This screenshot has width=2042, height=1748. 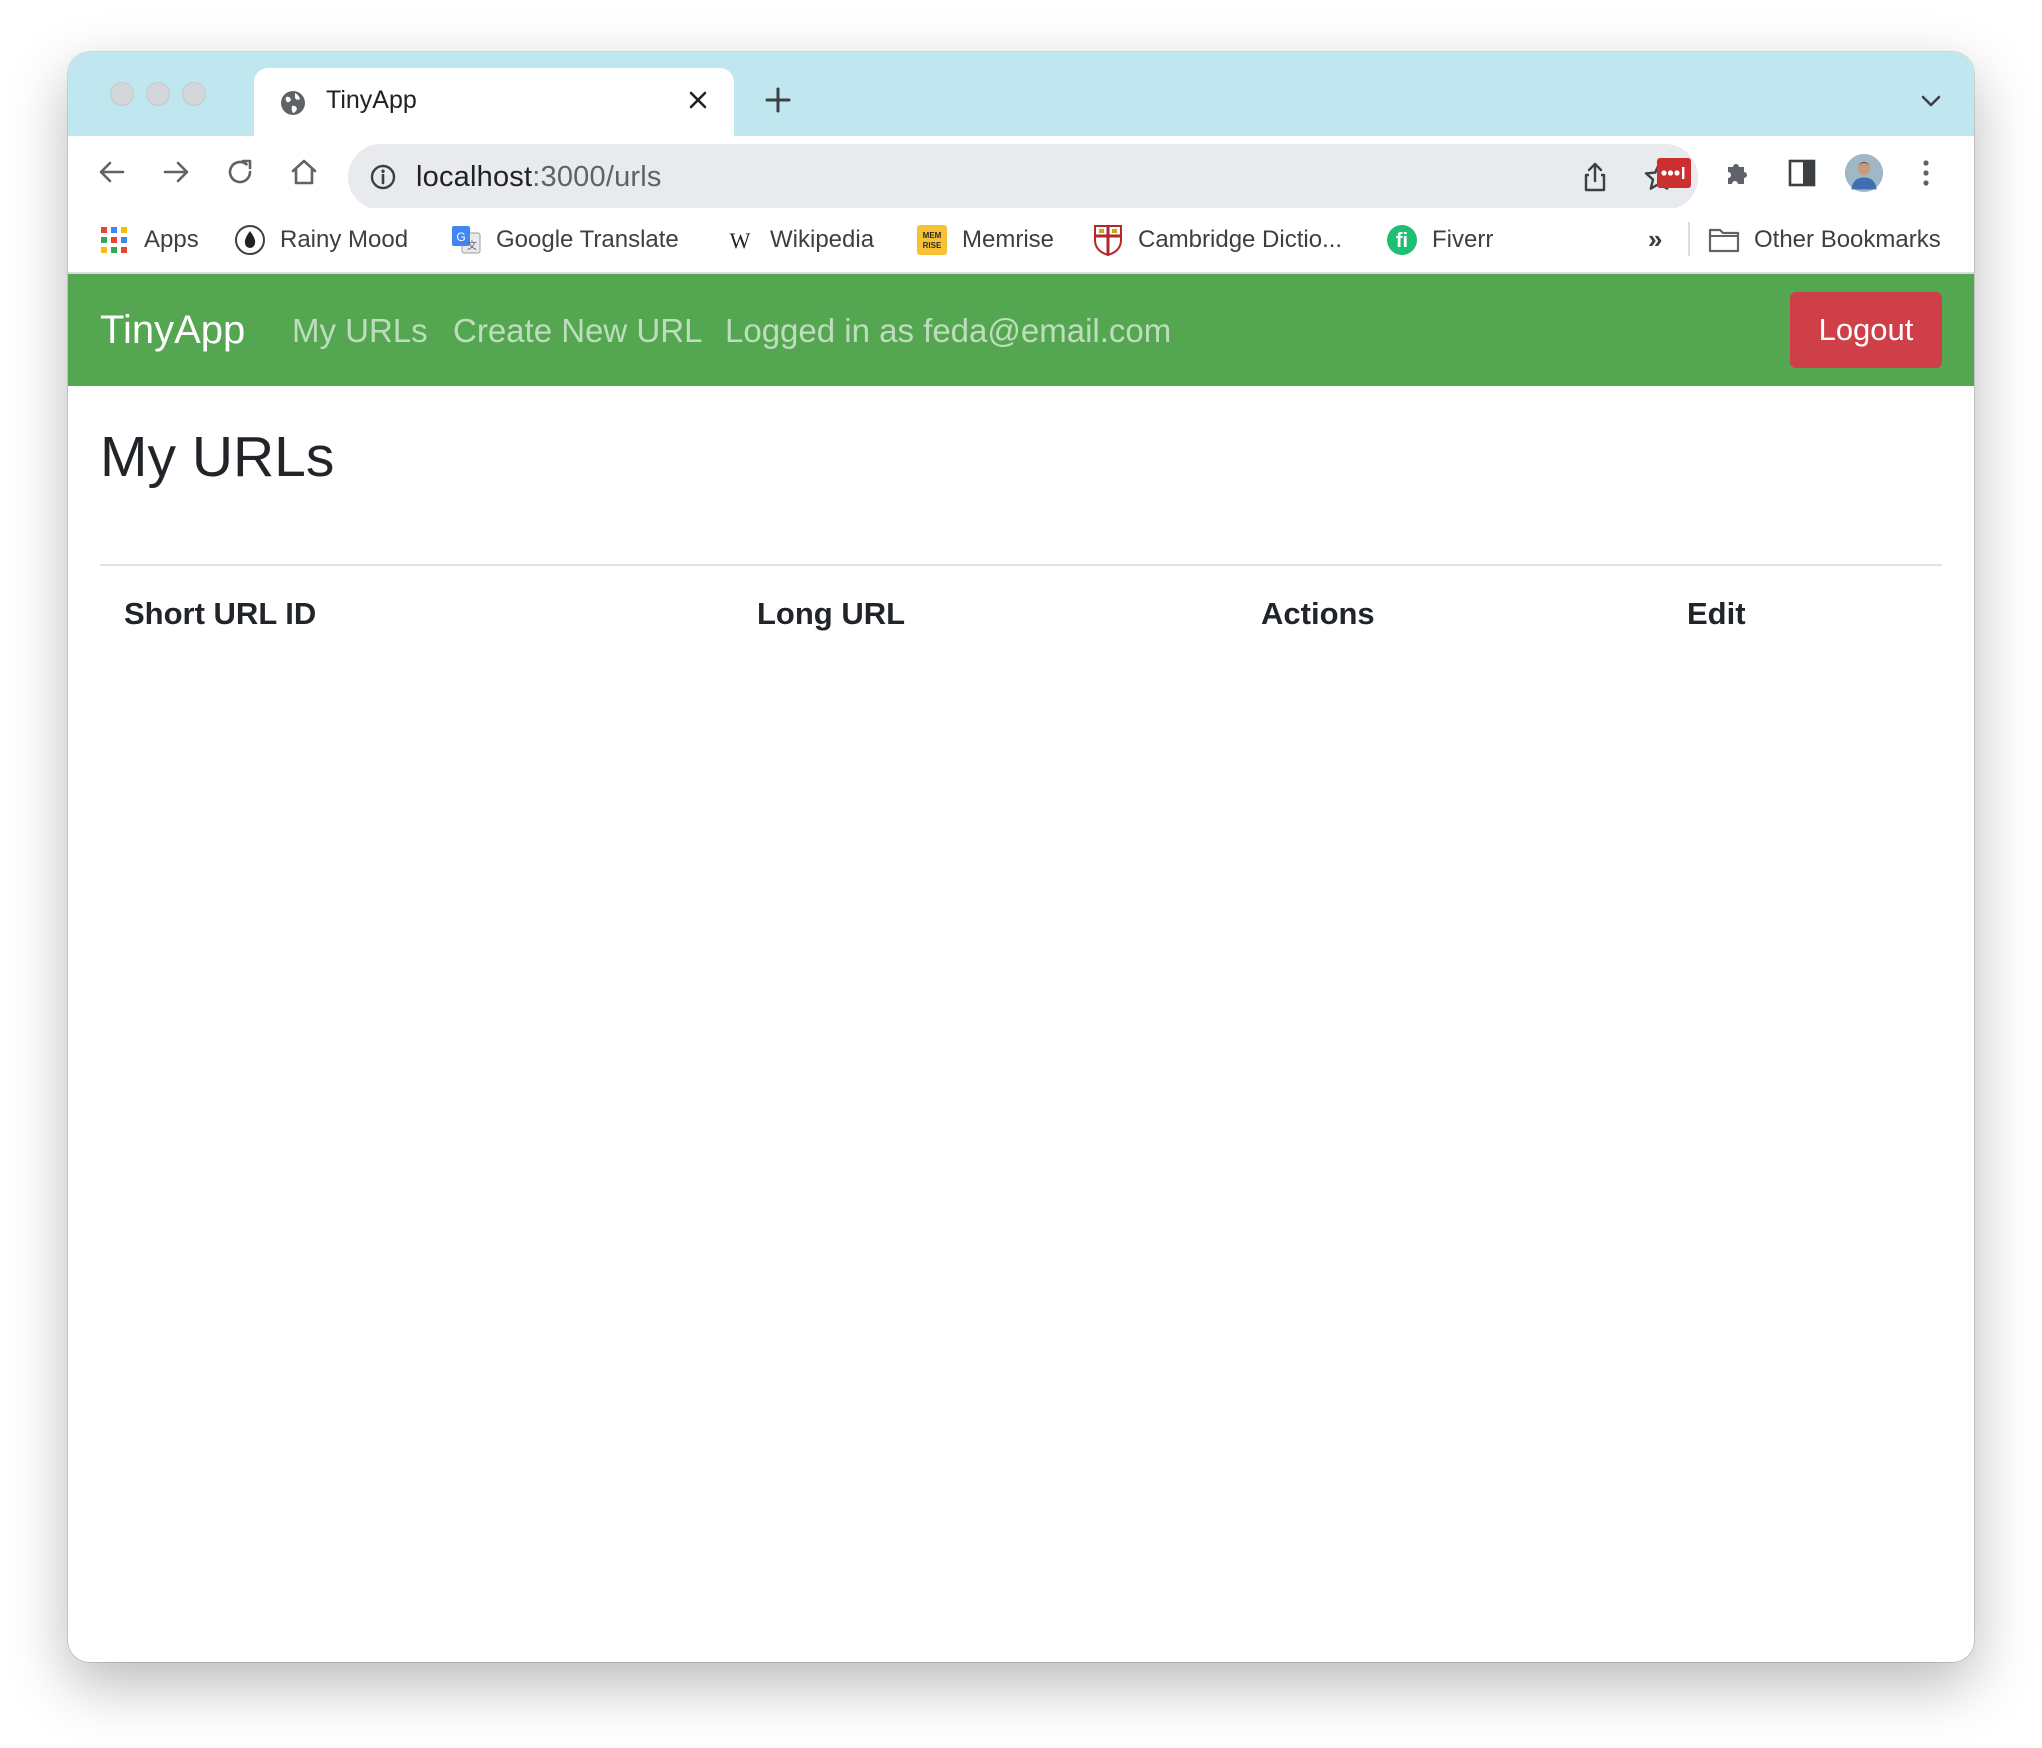 I want to click on rainy-mood-icon, so click(x=250, y=240).